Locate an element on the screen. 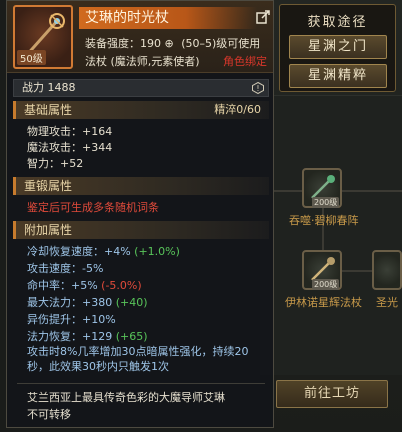 Image resolution: width=402 pixels, height=432 pixels. extra-stat-line: 最大法力：+380 (+40) is located at coordinates (87, 302).